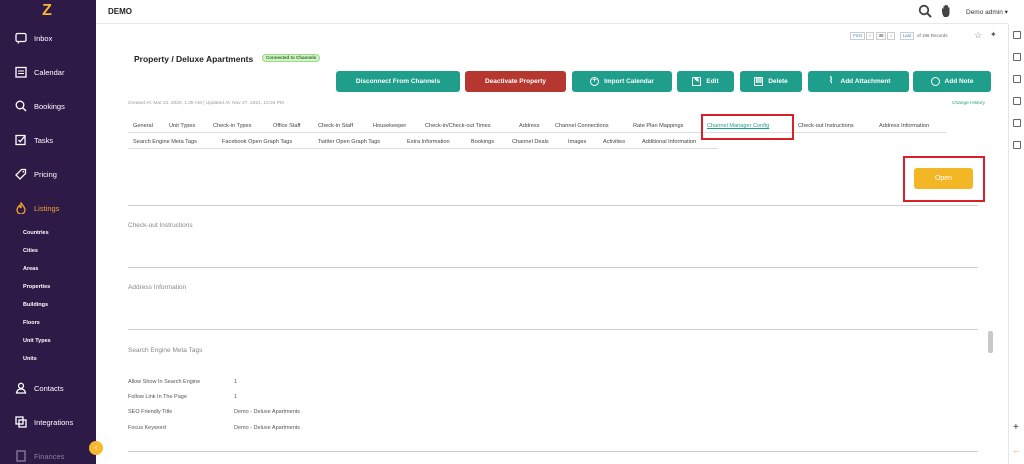 This screenshot has height=464, width=1024. What do you see at coordinates (257, 142) in the screenshot?
I see `tab-facebook-open-graph-tags: Facebook Open Graph Tags` at bounding box center [257, 142].